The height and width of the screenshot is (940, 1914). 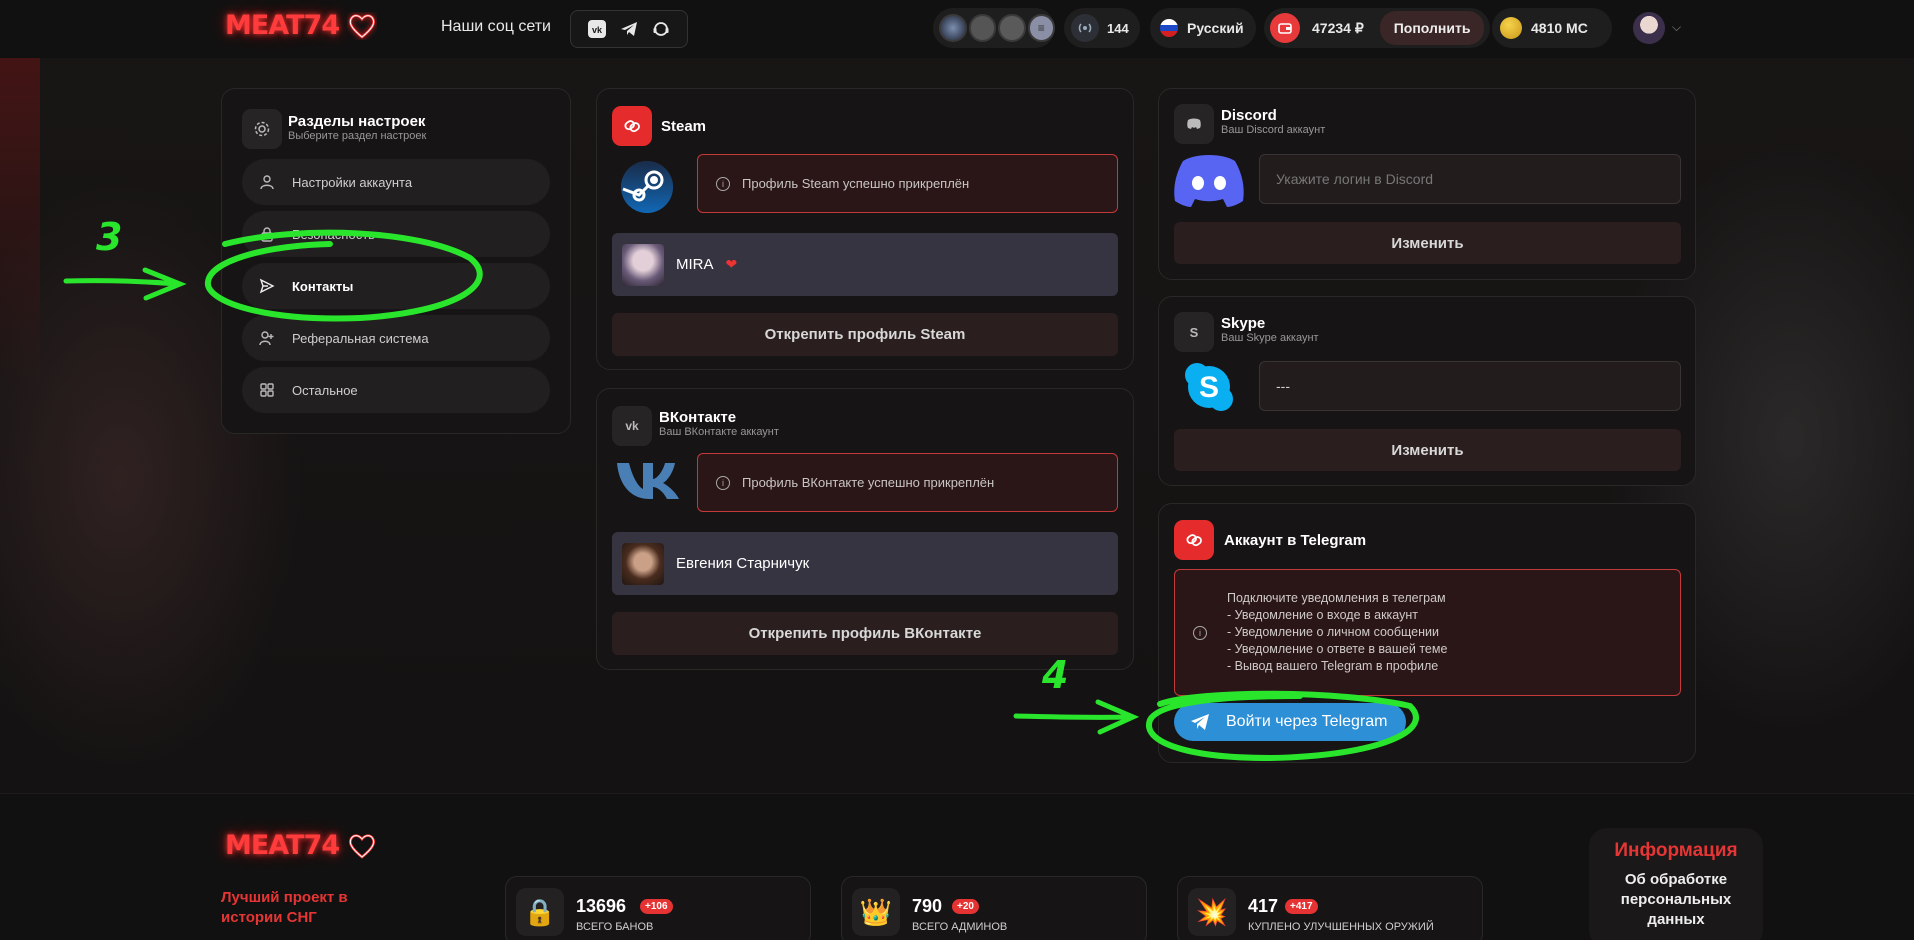 What do you see at coordinates (743, 563) in the screenshot?
I see `vk-username: Евгения Старничук` at bounding box center [743, 563].